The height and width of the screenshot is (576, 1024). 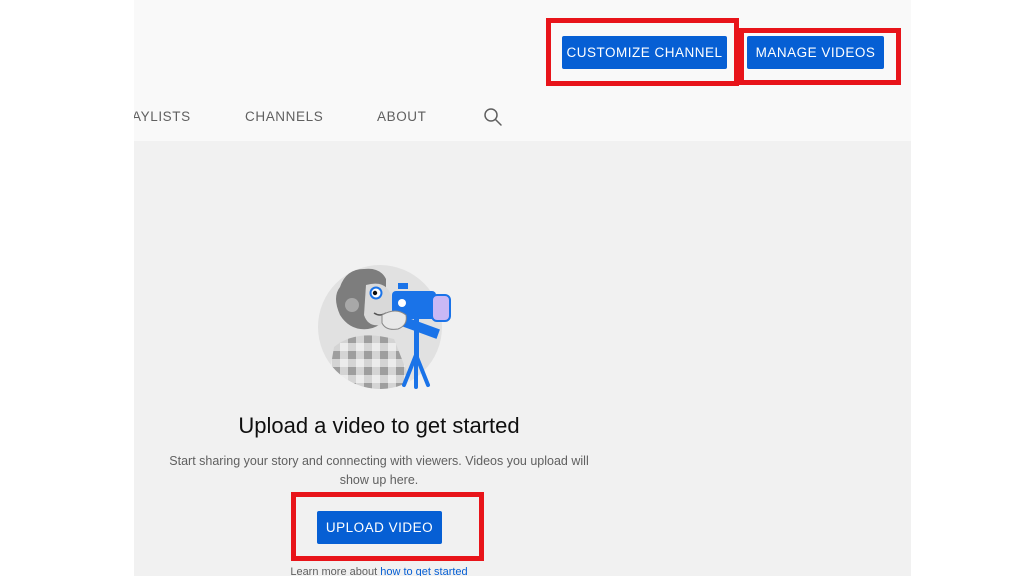 I want to click on customize-channel-button: CUSTOMIZE CHANNEL, so click(x=644, y=52).